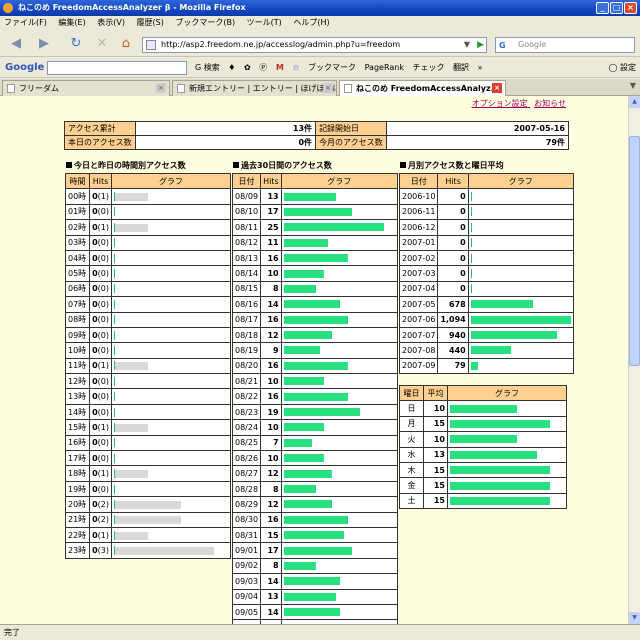 This screenshot has width=640, height=640. What do you see at coordinates (207, 67) in the screenshot?
I see `google-search-button: G 検索` at bounding box center [207, 67].